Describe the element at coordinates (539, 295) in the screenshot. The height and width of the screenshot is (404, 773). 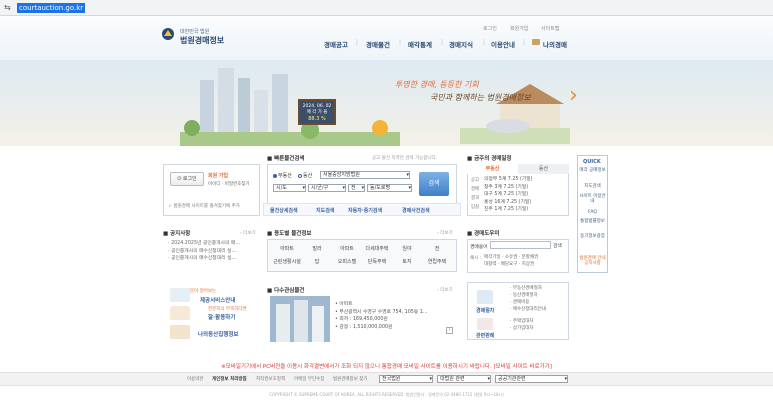
I see `list-item: · 동산경매절차` at that location.